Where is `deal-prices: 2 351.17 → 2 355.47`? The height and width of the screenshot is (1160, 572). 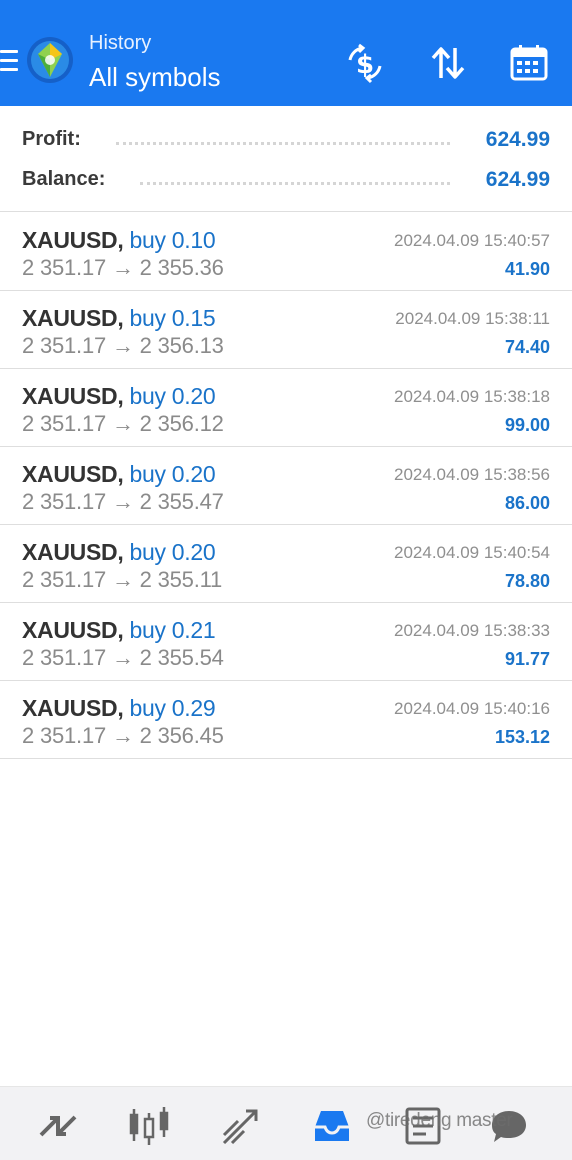
deal-prices: 2 351.17 → 2 355.47 is located at coordinates (123, 501).